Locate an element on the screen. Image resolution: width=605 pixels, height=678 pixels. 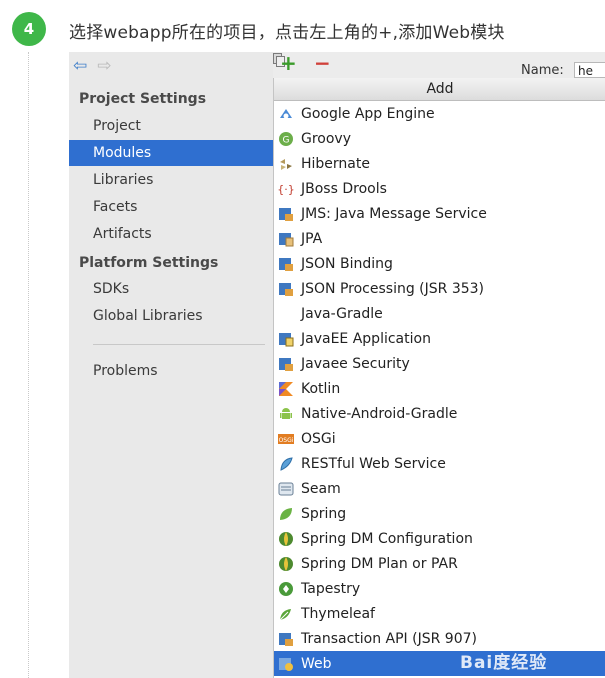
watermark: Bai度经验 is located at coordinates (504, 663).